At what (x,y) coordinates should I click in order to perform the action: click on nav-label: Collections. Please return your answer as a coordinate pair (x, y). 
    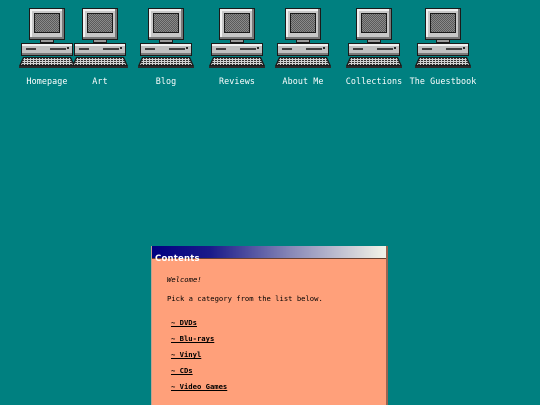
    Looking at the image, I should click on (374, 81).